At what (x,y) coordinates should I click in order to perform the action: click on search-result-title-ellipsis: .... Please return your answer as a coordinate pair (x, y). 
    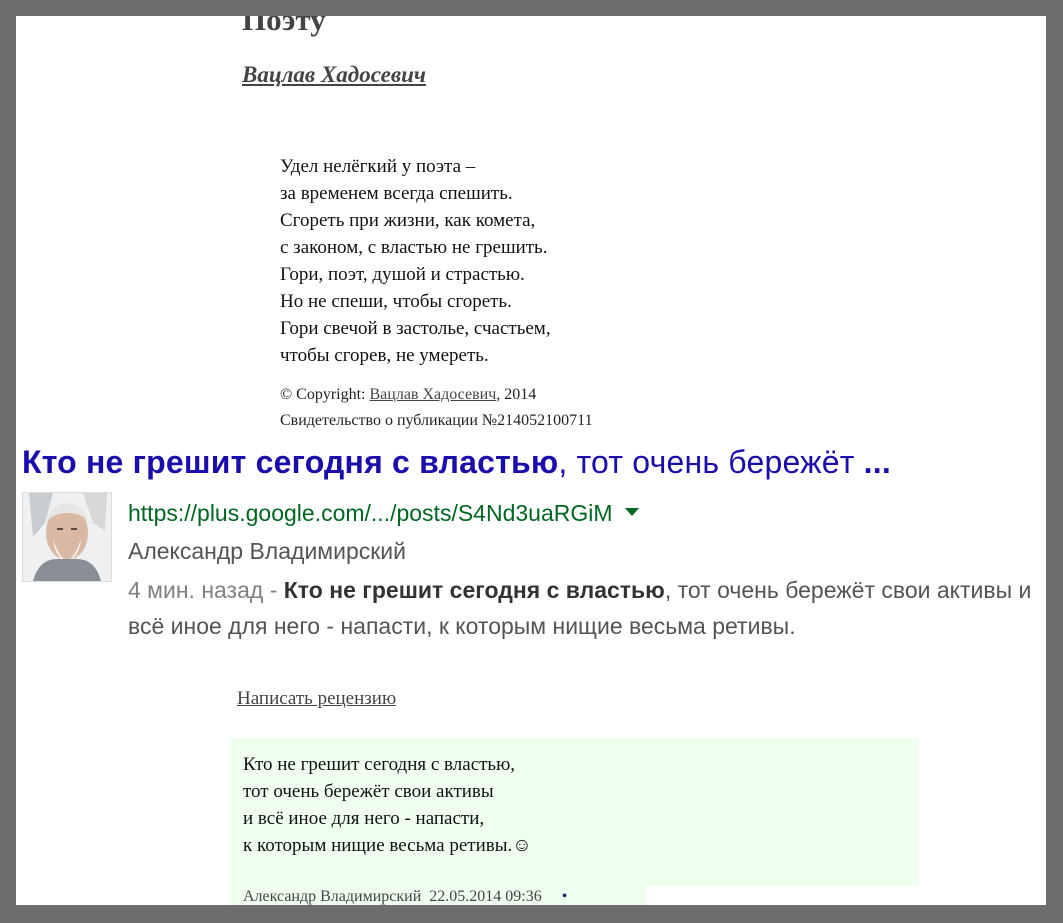
    Looking at the image, I should click on (877, 462).